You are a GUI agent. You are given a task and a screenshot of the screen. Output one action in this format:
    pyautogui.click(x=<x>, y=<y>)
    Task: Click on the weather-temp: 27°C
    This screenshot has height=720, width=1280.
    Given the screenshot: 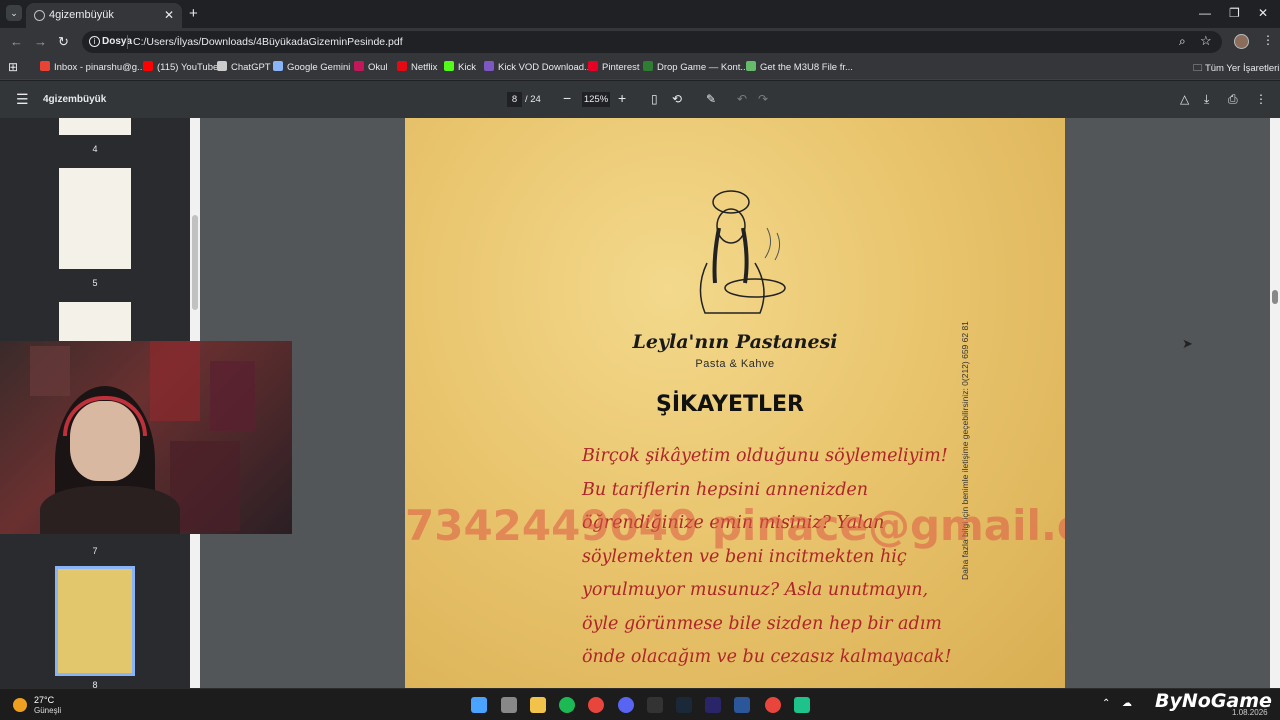 What is the action you would take?
    pyautogui.click(x=44, y=700)
    